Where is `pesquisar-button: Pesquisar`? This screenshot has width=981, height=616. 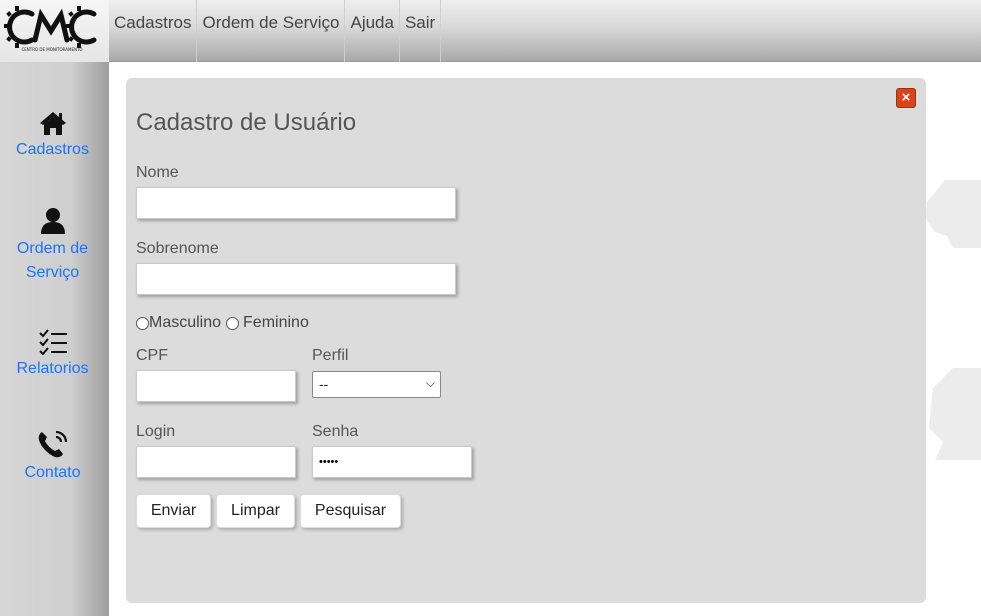 pesquisar-button: Pesquisar is located at coordinates (350, 511).